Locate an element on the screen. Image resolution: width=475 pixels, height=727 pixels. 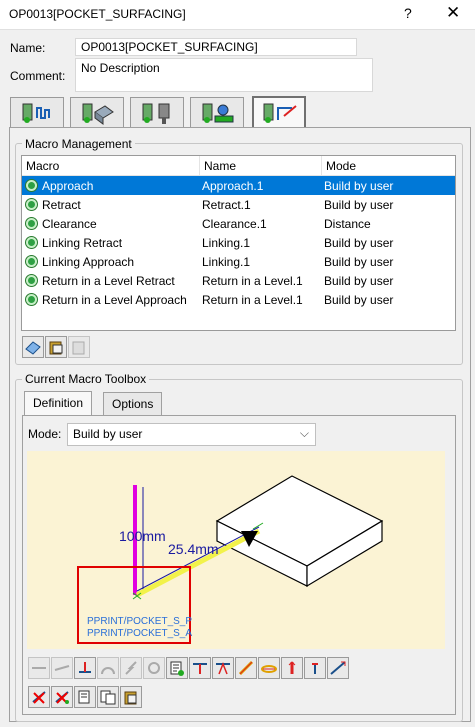
copy-icon is located at coordinates (84, 697).